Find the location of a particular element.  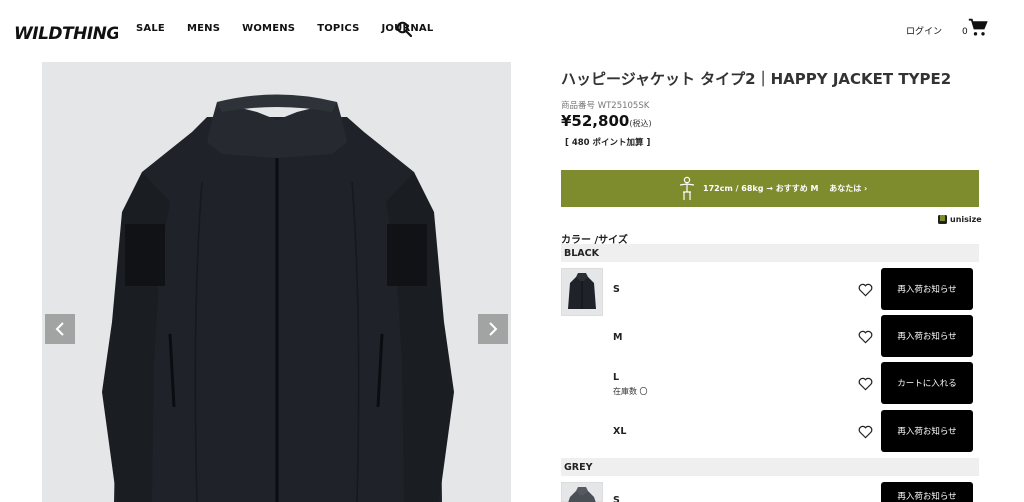

unisize-recommend-text: 172cm / 68kg → おすすめ M あなたは › is located at coordinates (785, 188).